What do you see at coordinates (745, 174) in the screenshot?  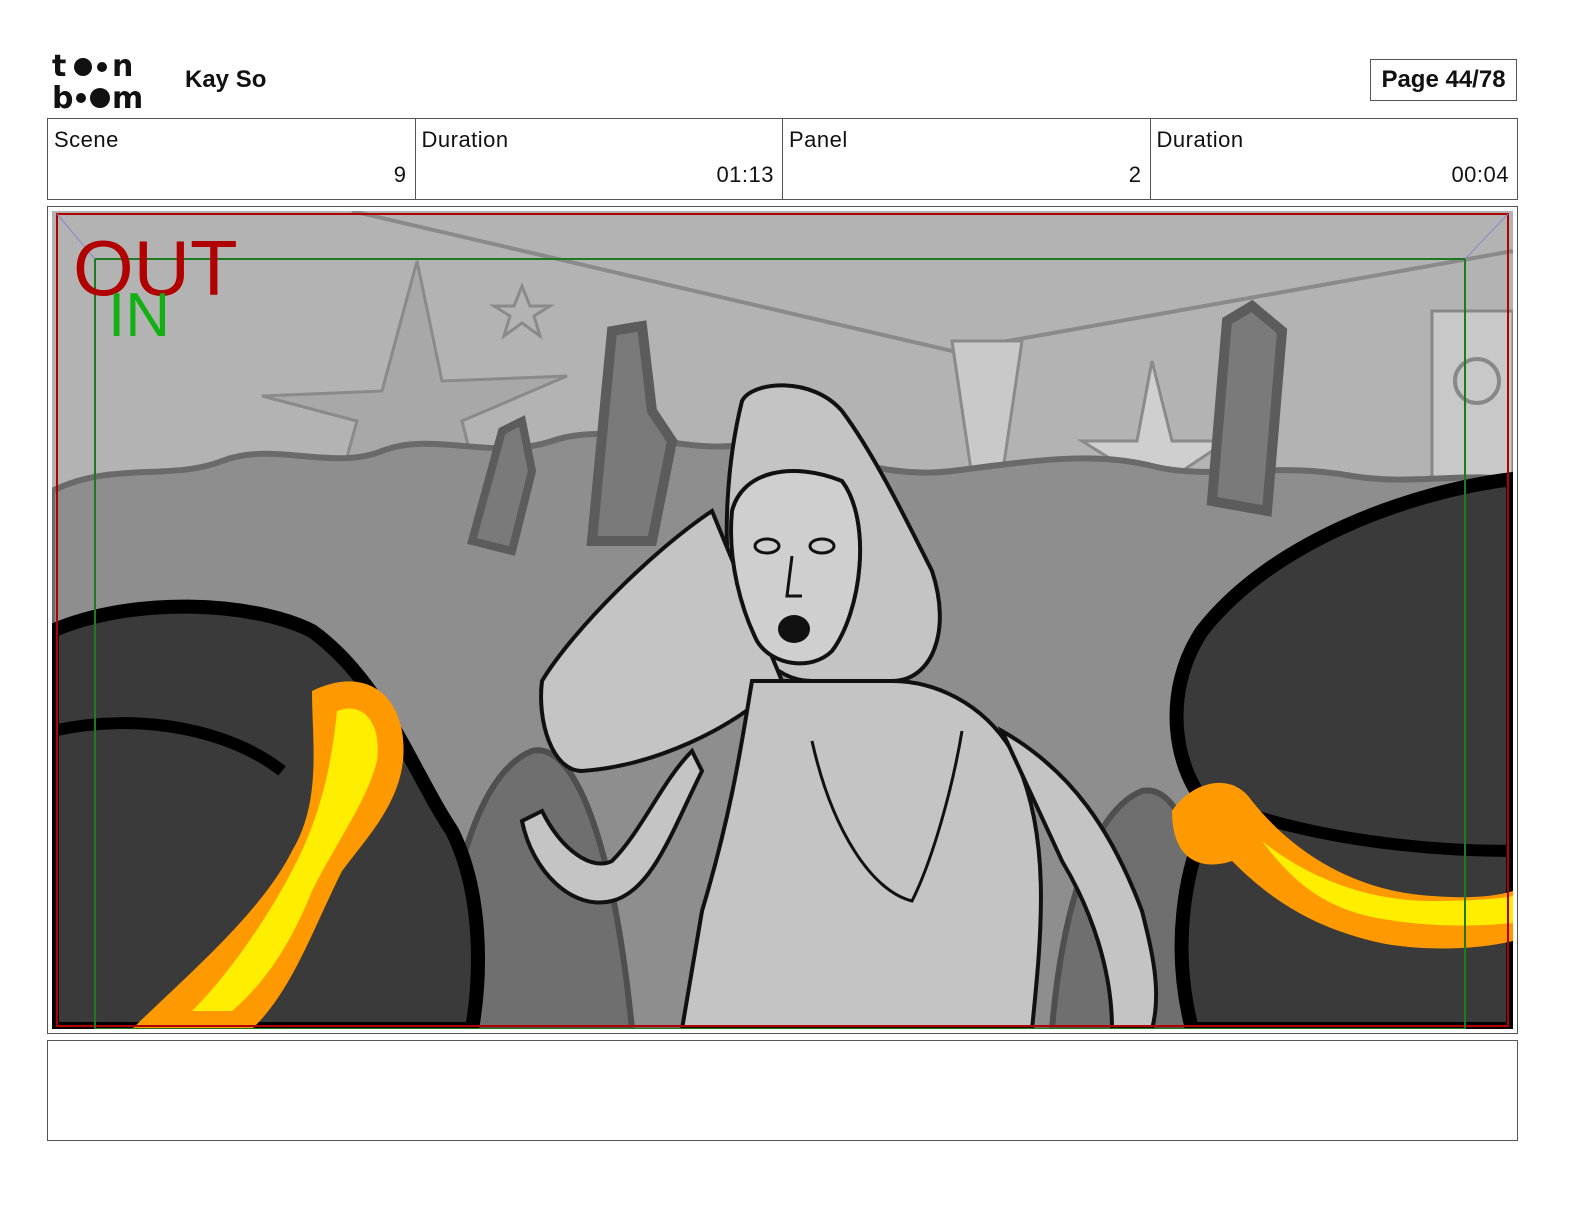 I see `scene-duration-value: 01:13` at bounding box center [745, 174].